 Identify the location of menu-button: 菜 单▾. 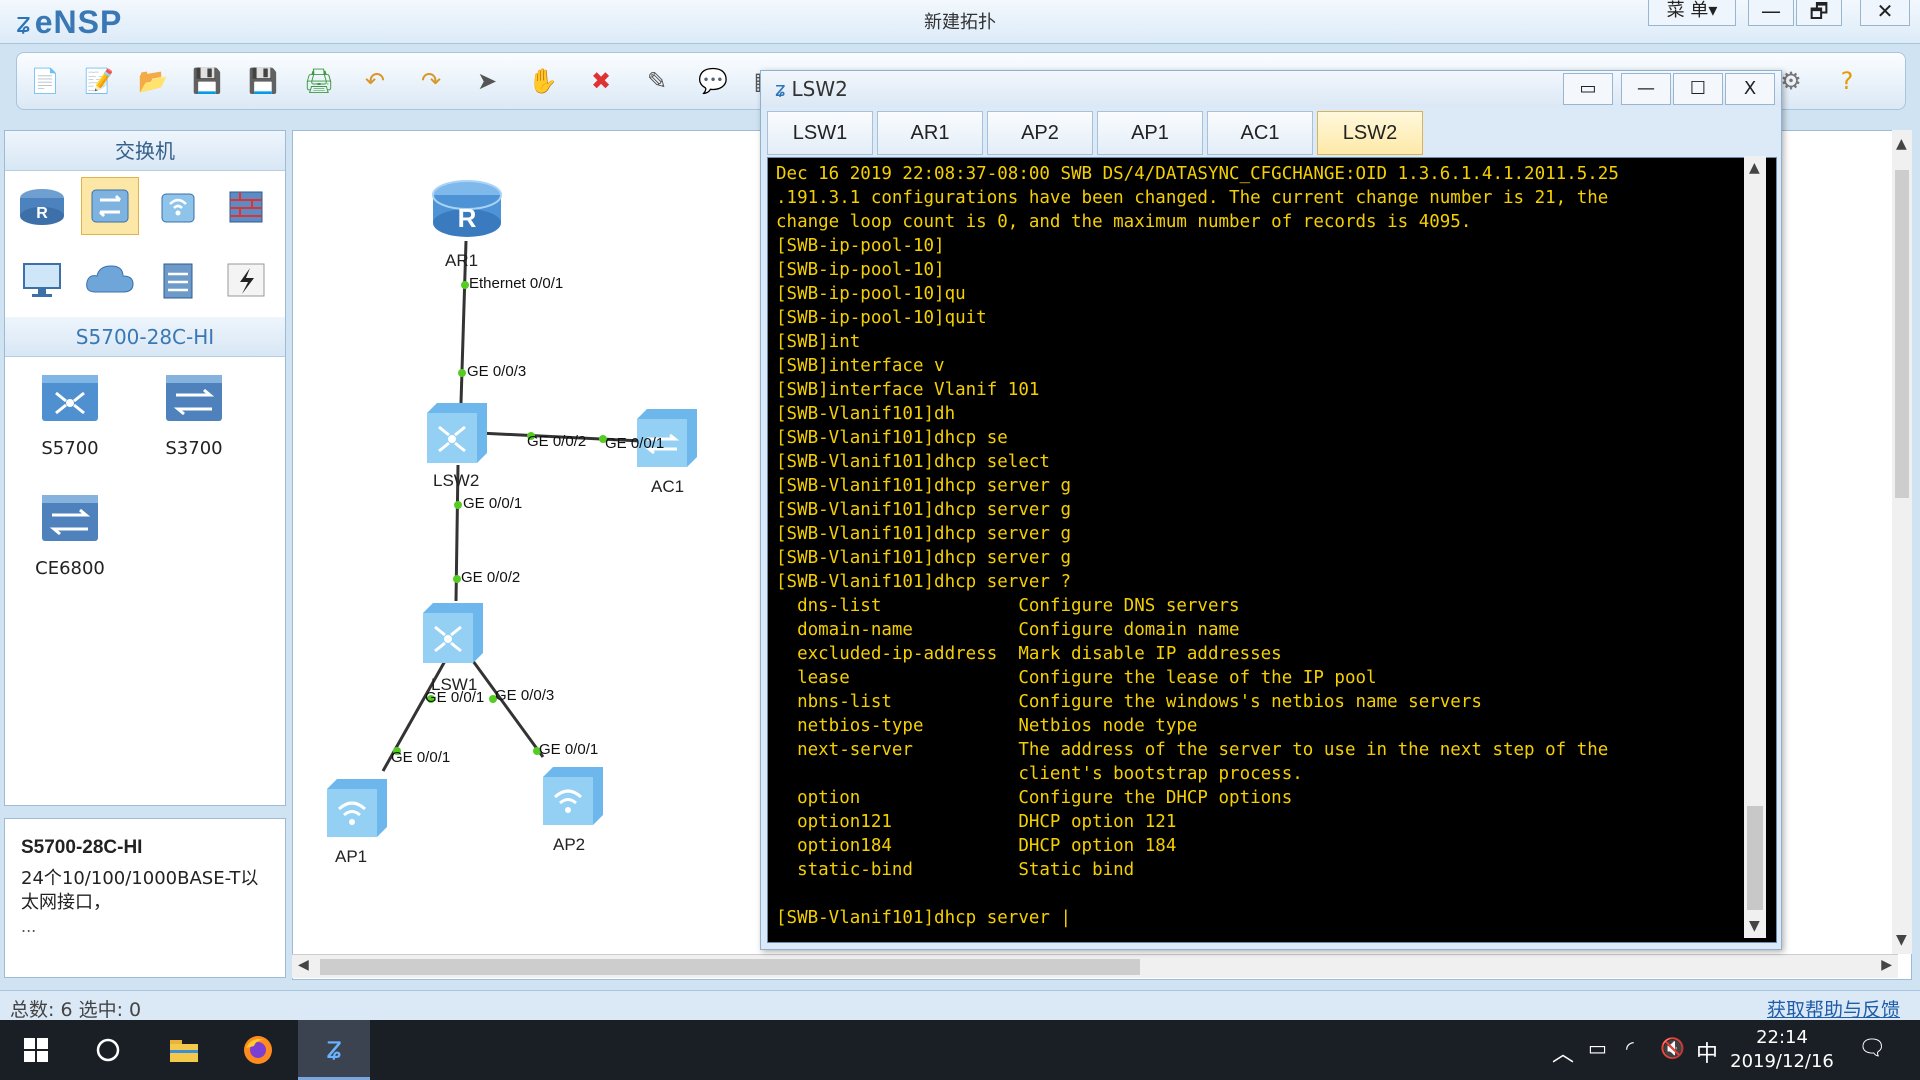
(1692, 13).